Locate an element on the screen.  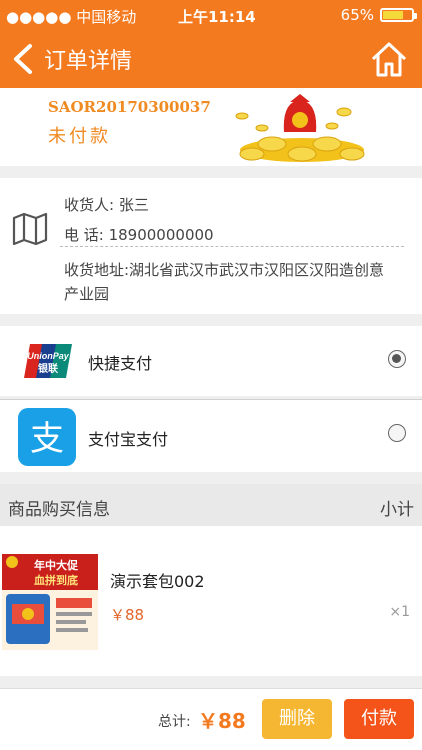
total-value: ￥88 is located at coordinates (222, 721).